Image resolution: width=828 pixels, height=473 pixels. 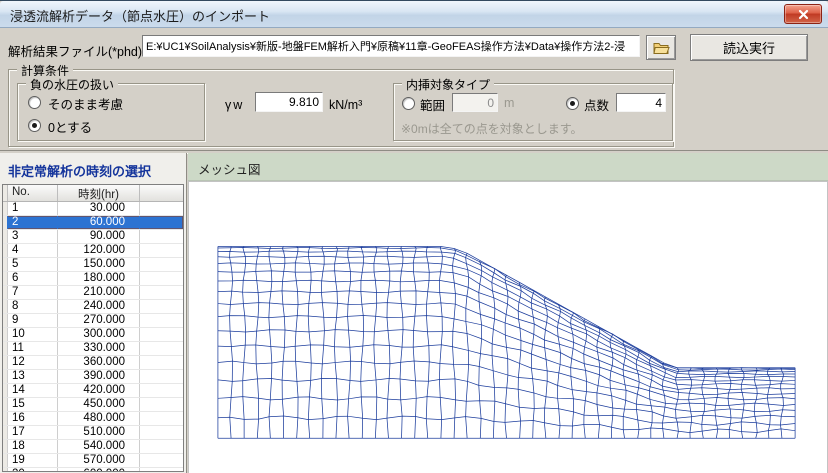 What do you see at coordinates (33, 418) in the screenshot?
I see `row-no-cell: 16` at bounding box center [33, 418].